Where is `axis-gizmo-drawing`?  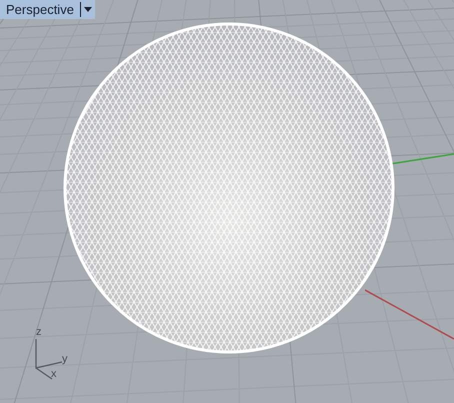
axis-gizmo-drawing is located at coordinates (49, 360).